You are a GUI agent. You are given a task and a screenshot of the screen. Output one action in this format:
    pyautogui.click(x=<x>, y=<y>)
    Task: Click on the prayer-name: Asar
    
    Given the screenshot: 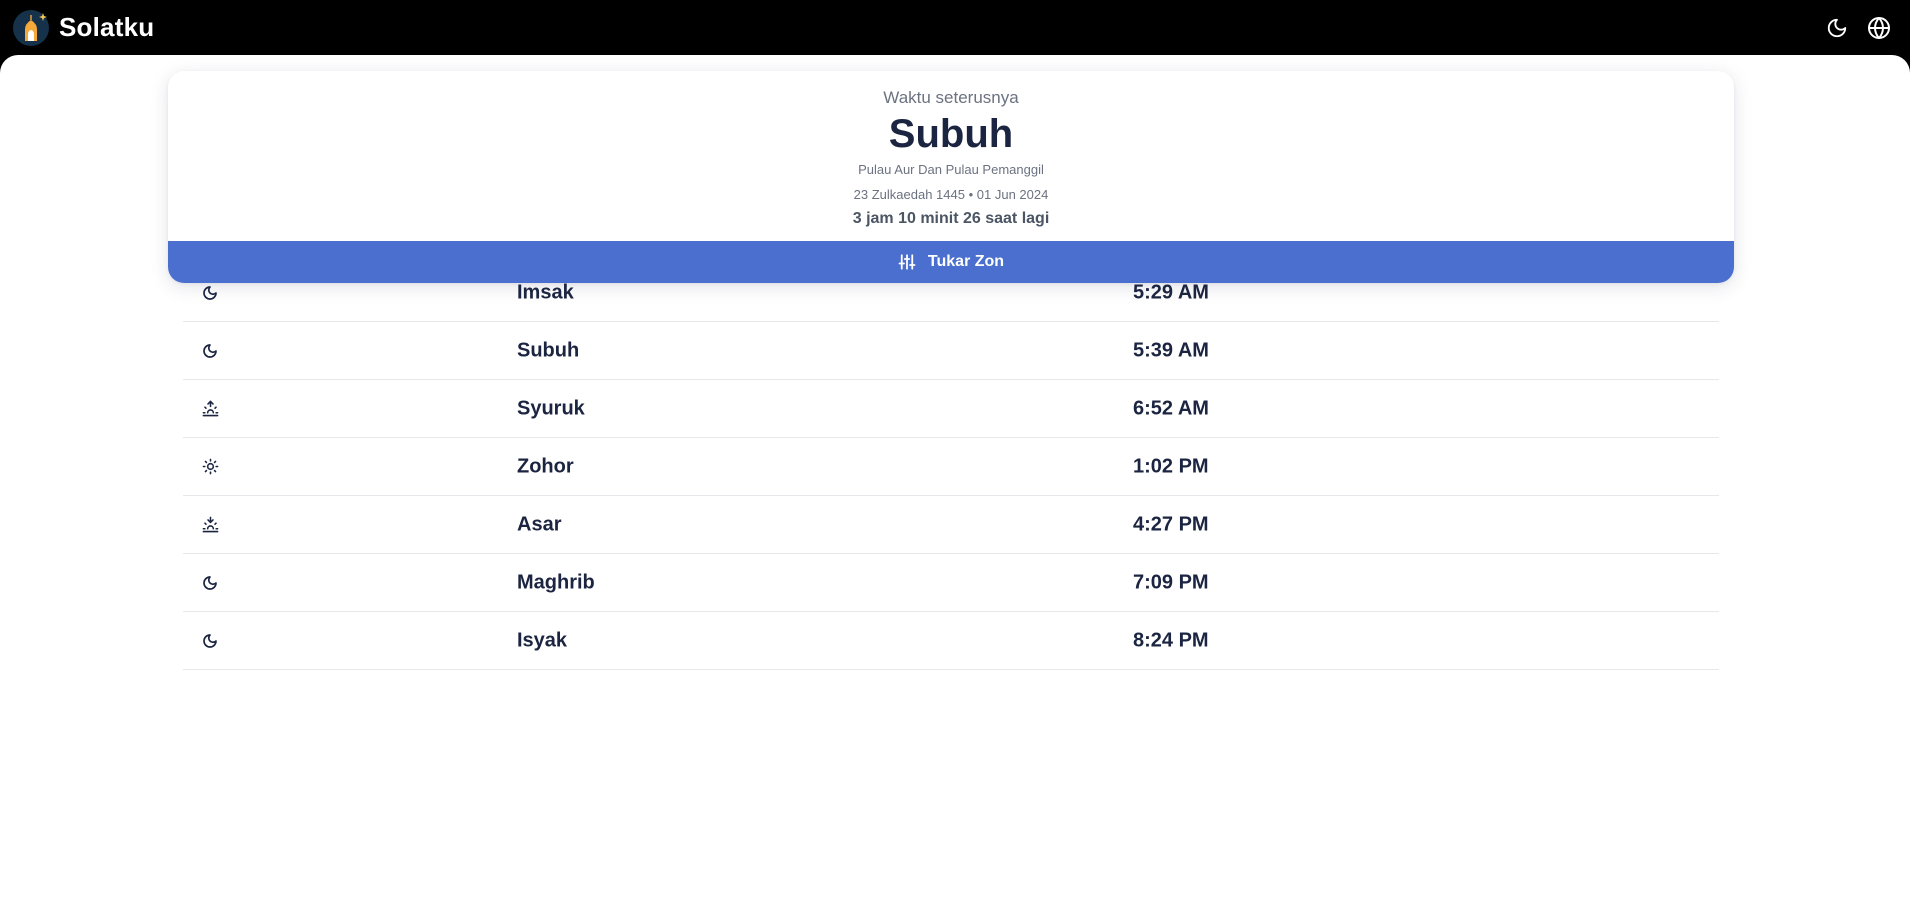 What is the action you would take?
    pyautogui.click(x=539, y=524)
    